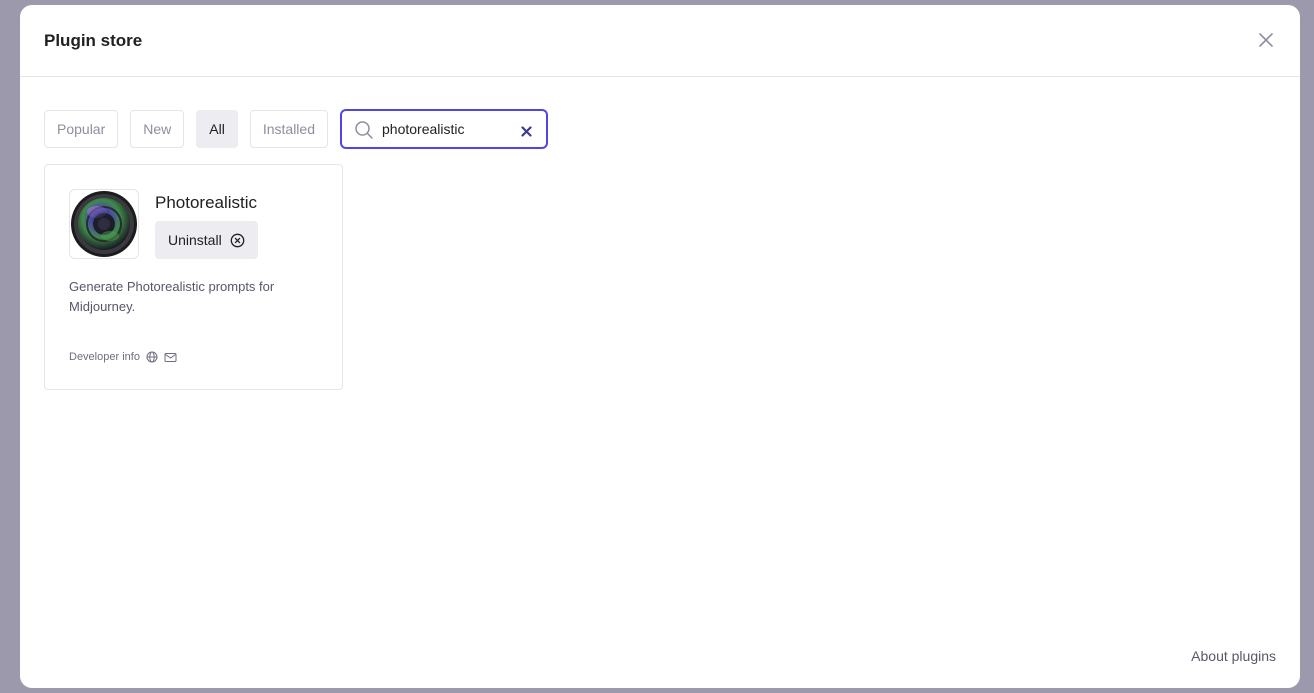  Describe the element at coordinates (157, 129) in the screenshot. I see `filter-new: New` at that location.